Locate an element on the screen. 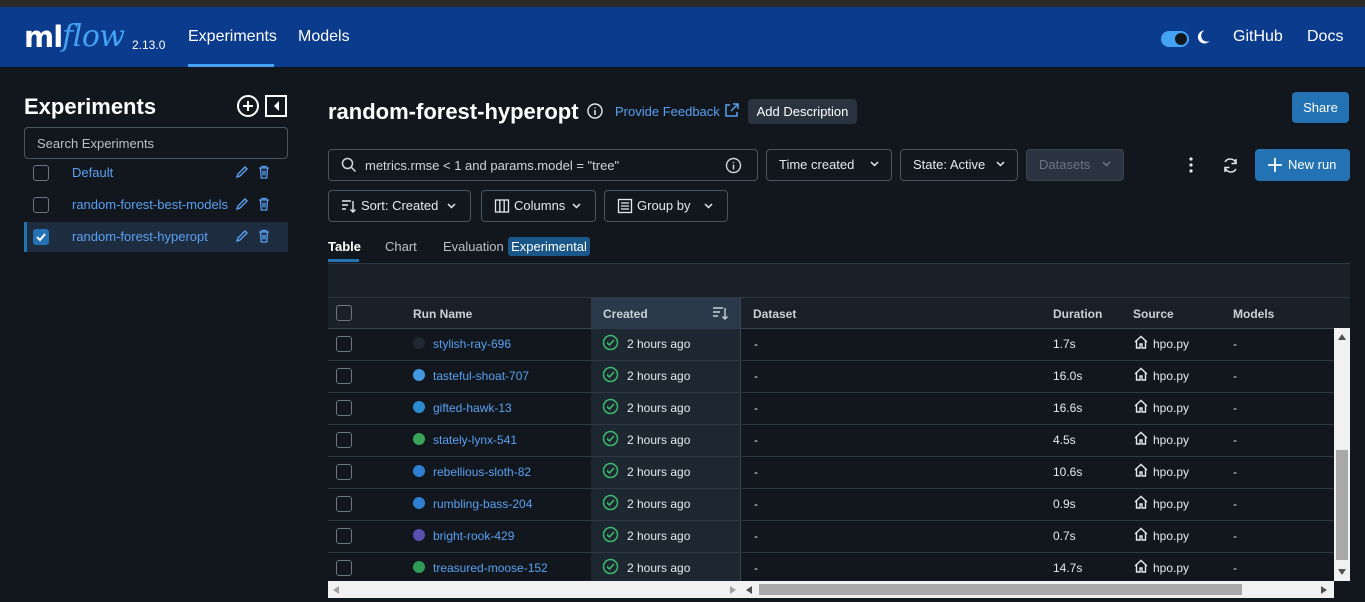  collapse-sidebar-icon is located at coordinates (276, 106).